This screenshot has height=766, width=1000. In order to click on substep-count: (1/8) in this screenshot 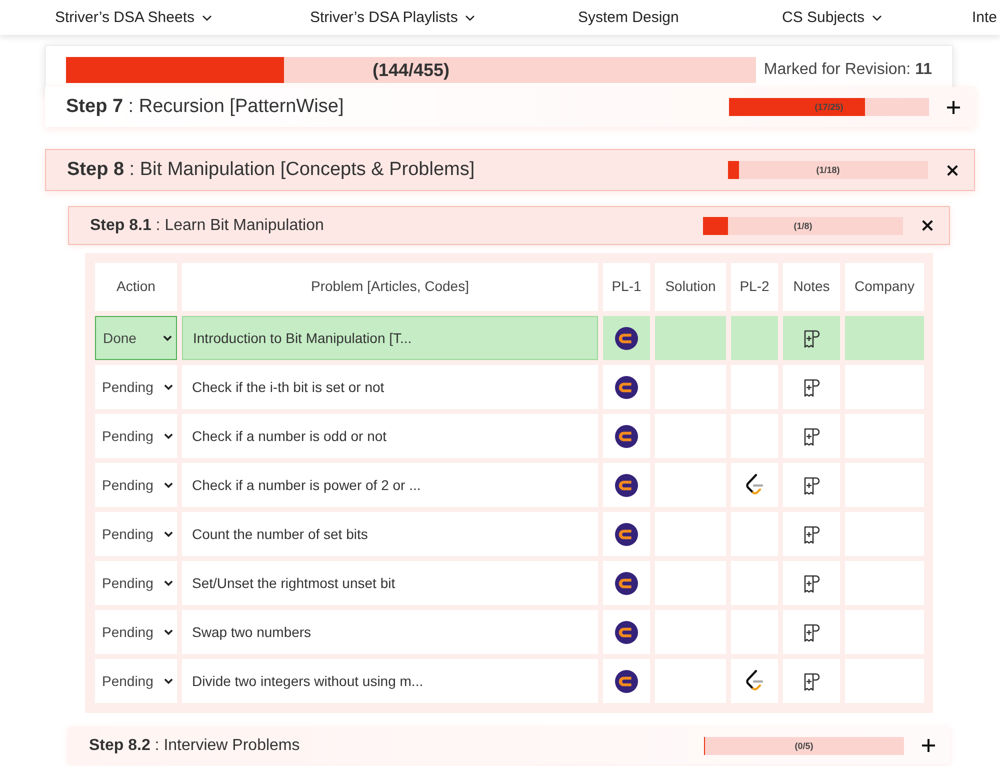, I will do `click(803, 225)`.